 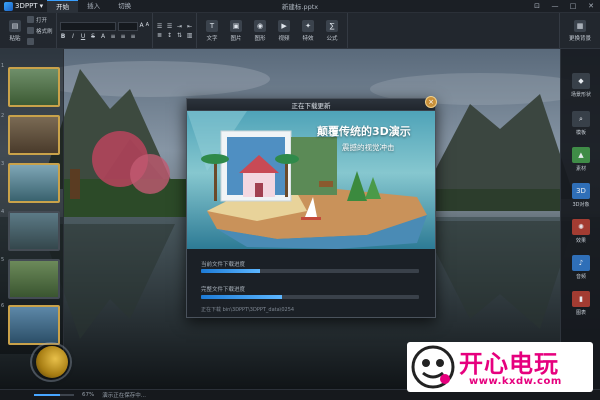 What do you see at coordinates (40, 19) in the screenshot?
I see `open-button: 打开` at bounding box center [40, 19].